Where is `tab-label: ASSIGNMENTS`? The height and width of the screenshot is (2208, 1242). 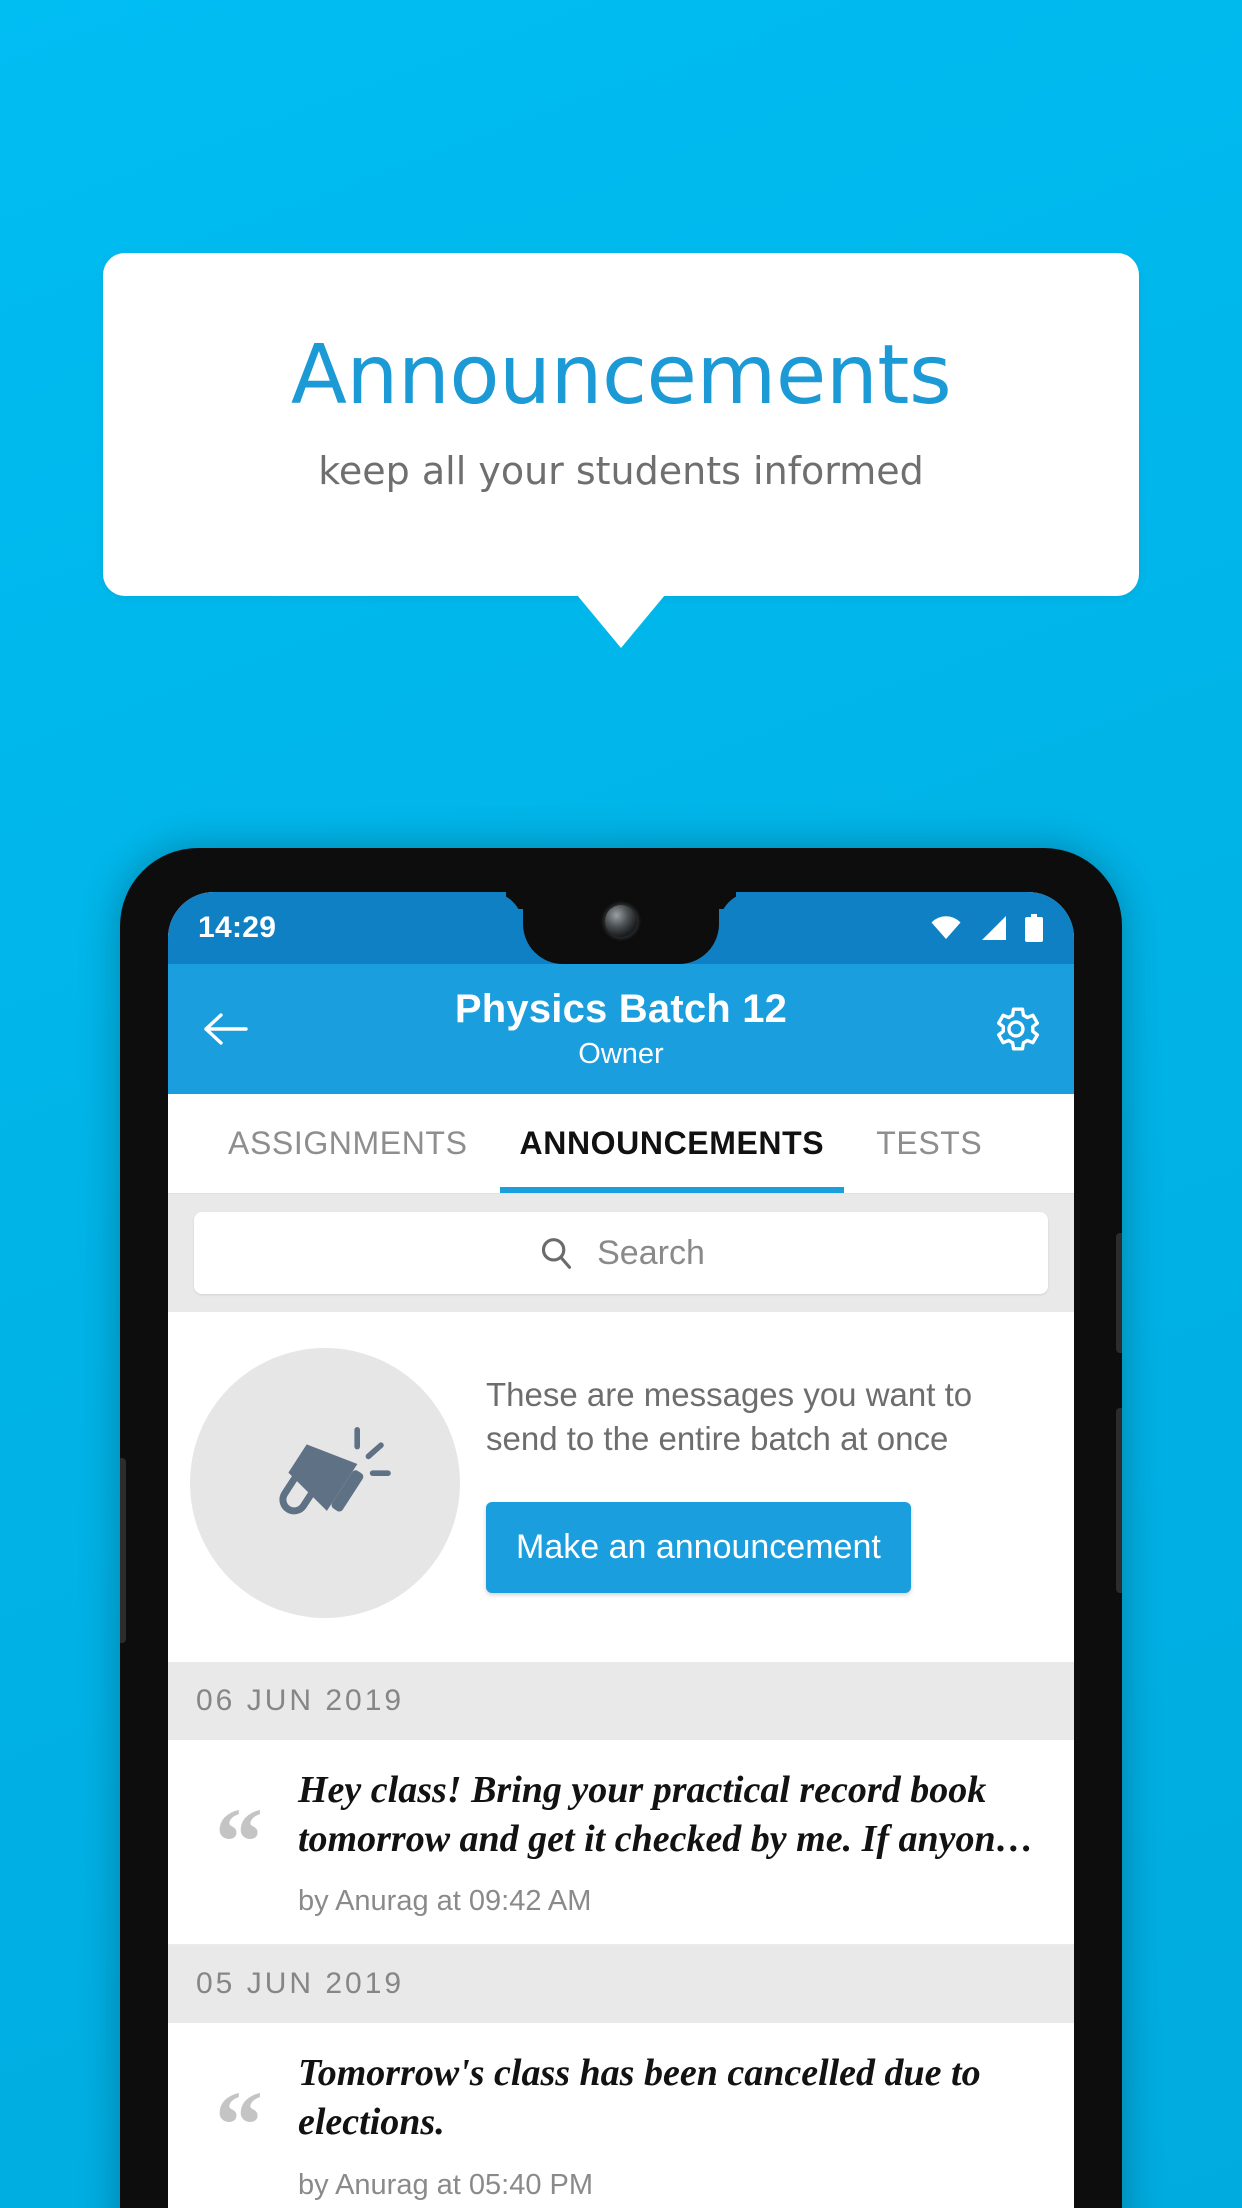
tab-label: ASSIGNMENTS is located at coordinates (348, 1143).